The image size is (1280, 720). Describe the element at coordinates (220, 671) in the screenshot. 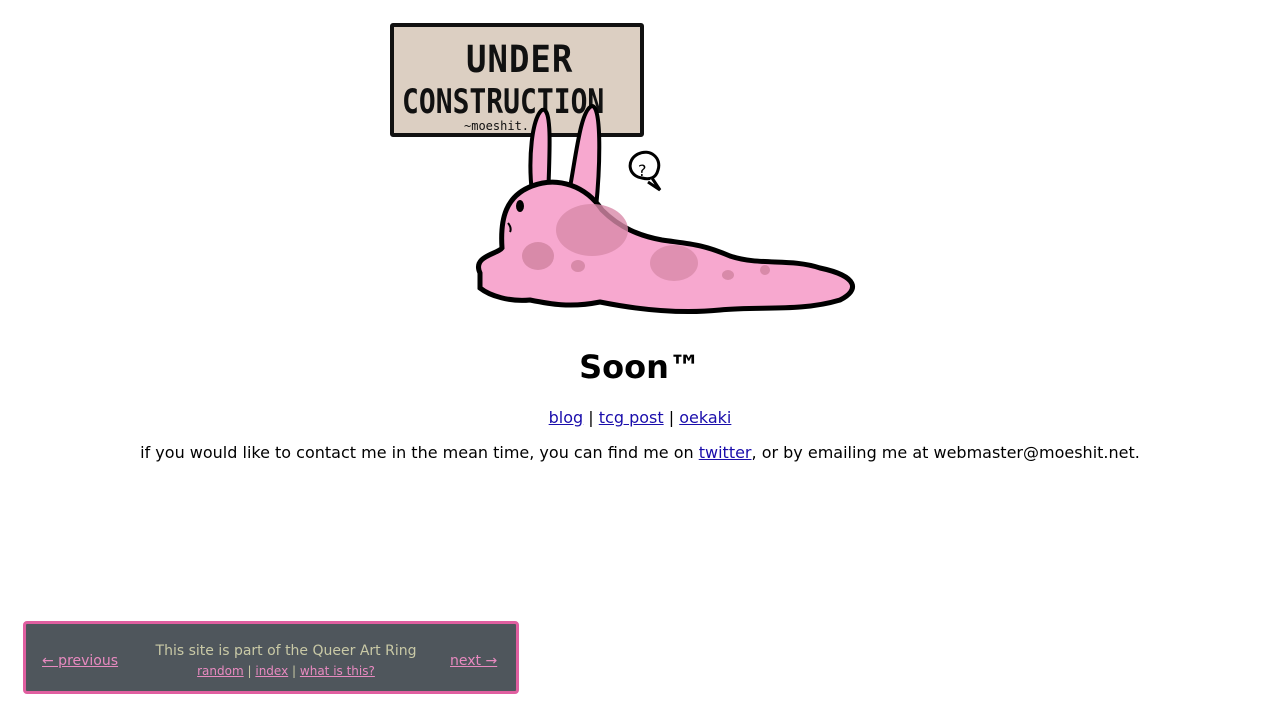

I see `webring-random-link: random` at that location.